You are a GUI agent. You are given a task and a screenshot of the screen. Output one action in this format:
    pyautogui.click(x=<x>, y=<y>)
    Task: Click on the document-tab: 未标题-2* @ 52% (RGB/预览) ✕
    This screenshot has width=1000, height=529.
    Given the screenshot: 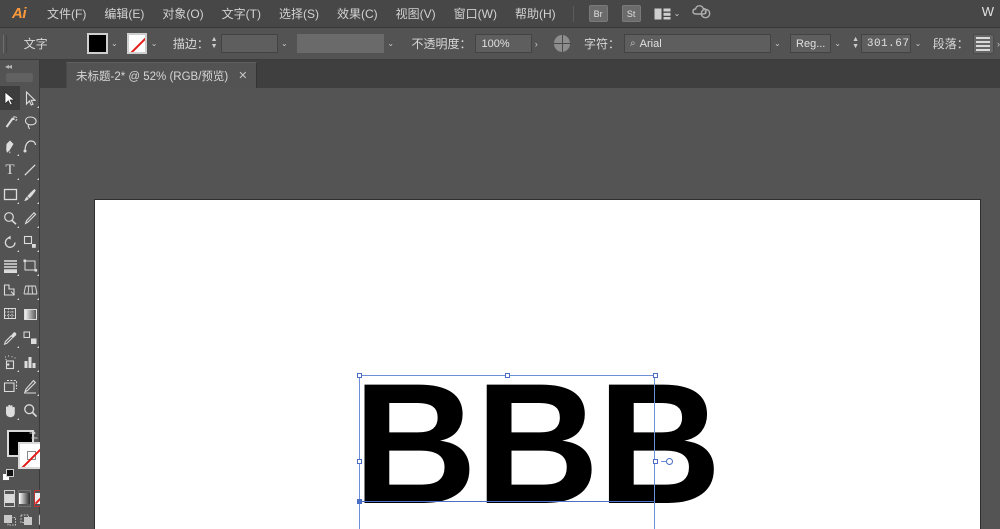 What is the action you would take?
    pyautogui.click(x=162, y=75)
    